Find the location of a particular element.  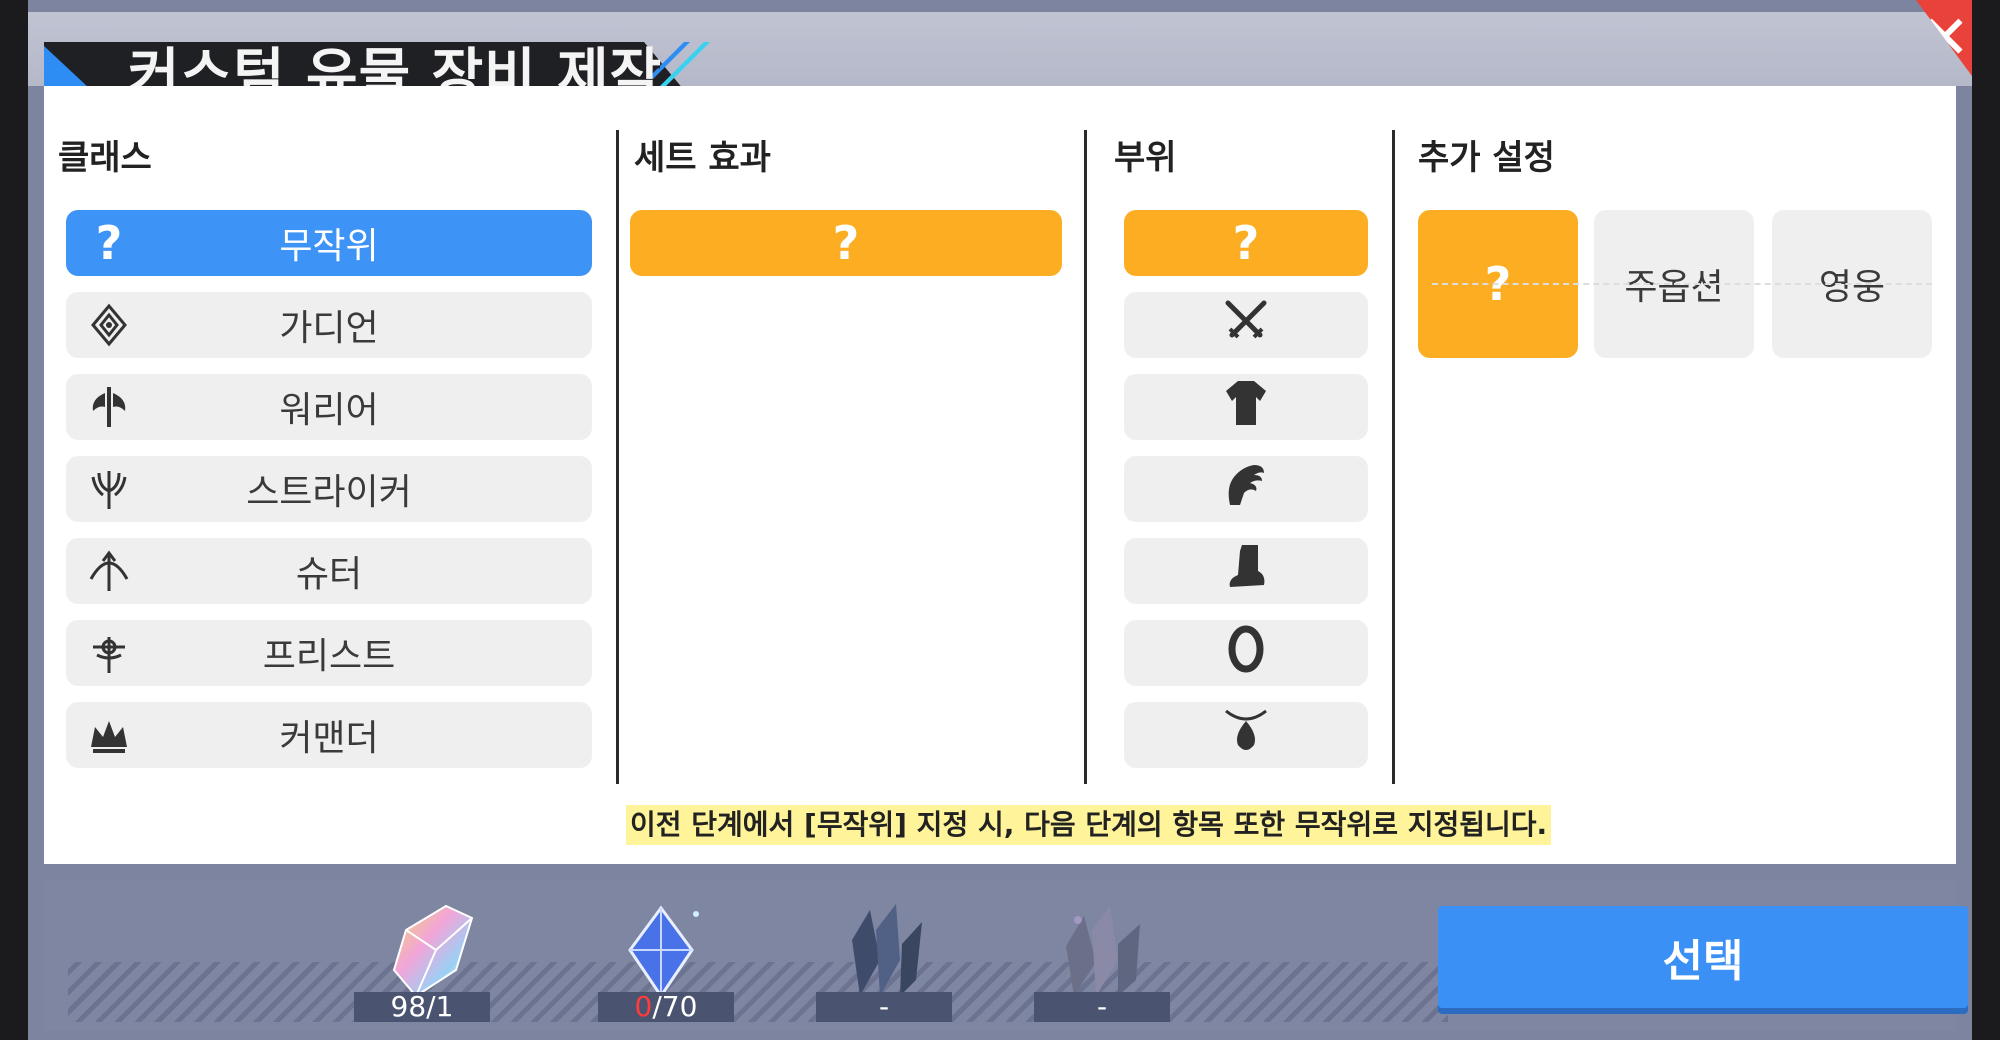

class-option-label: 스트라이커 is located at coordinates (329, 492).